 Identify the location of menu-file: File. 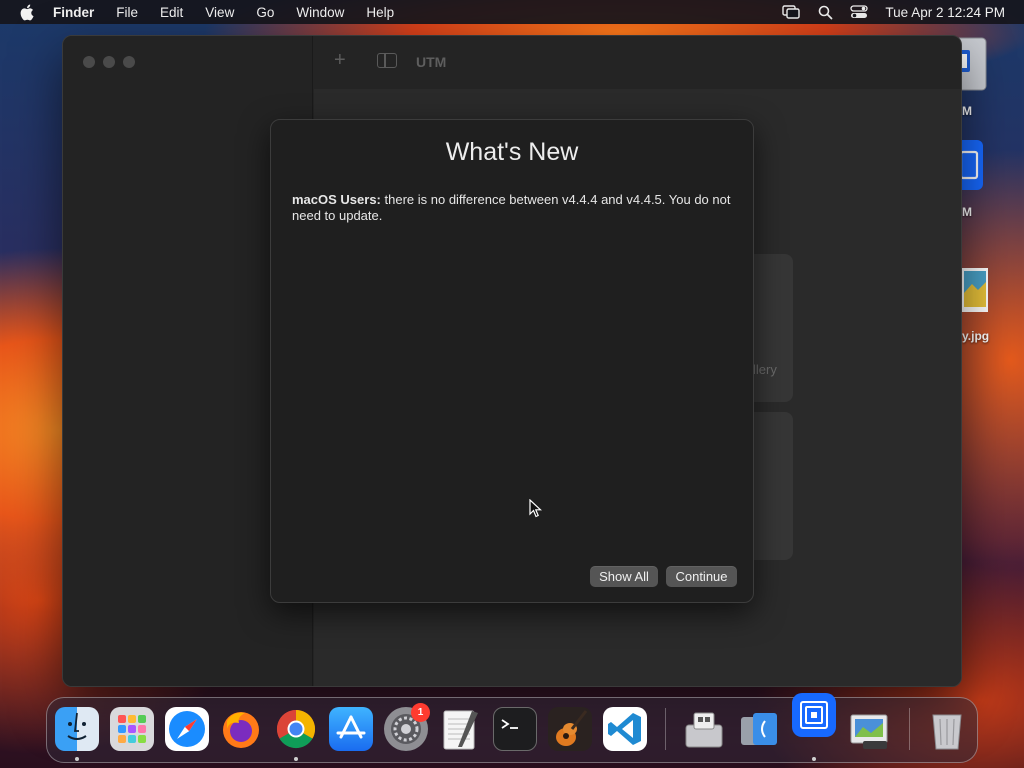
(127, 12).